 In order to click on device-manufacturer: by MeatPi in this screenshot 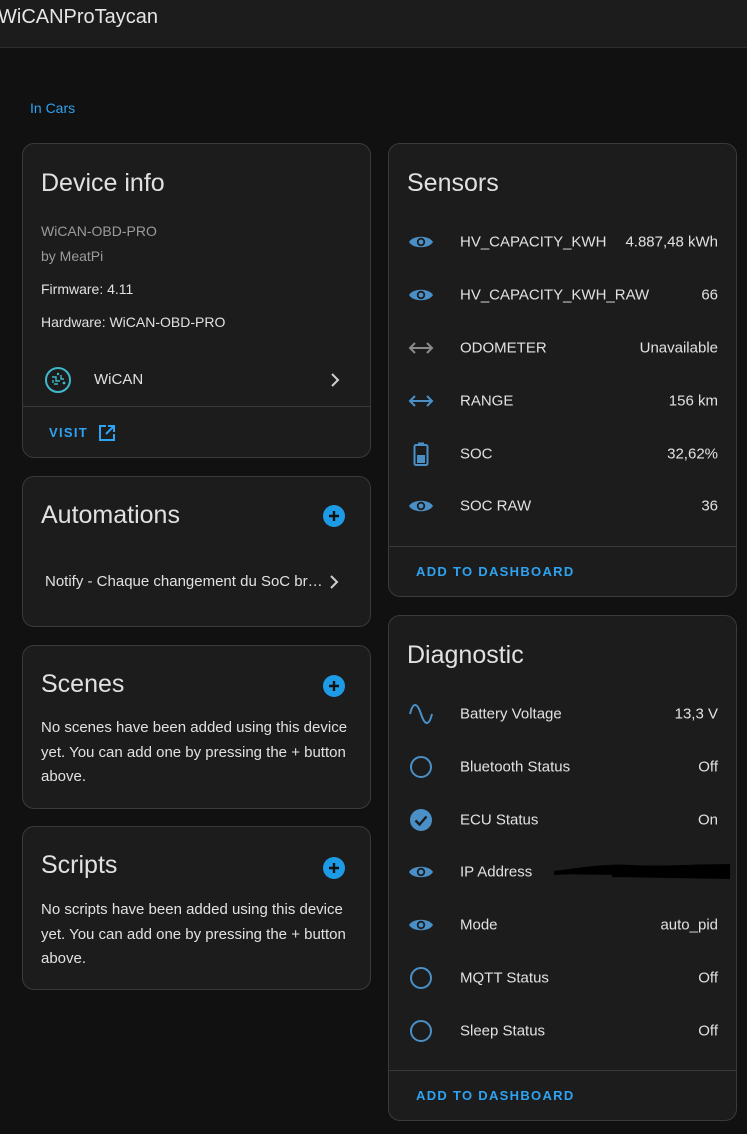, I will do `click(72, 256)`.